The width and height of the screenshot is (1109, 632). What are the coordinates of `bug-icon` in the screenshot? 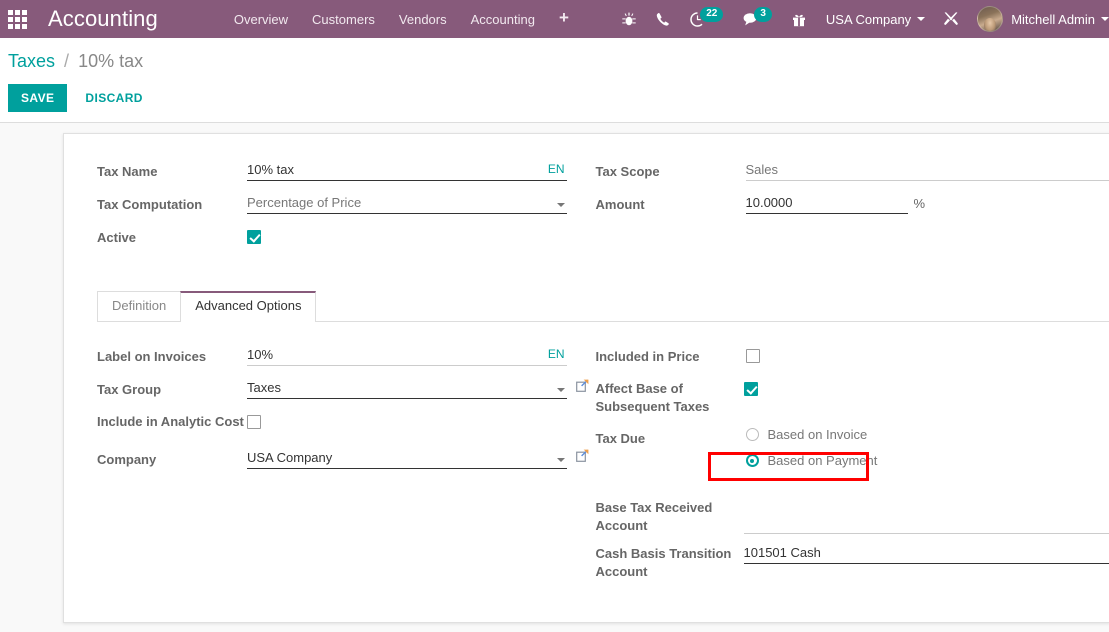 It's located at (629, 19).